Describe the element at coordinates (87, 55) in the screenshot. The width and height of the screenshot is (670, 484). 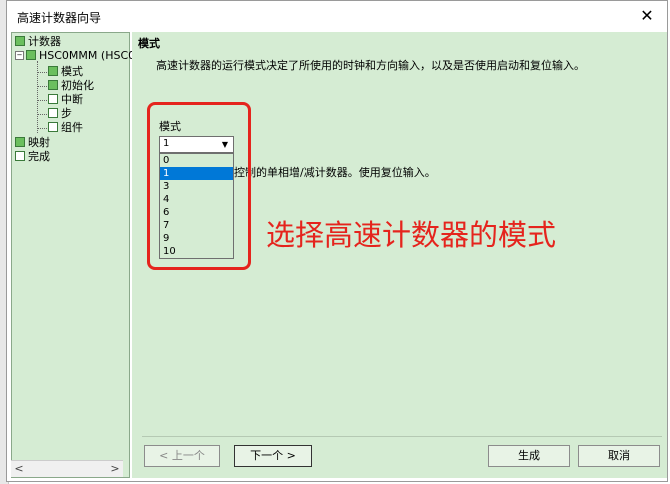
I see `tree-item-label: HSC0MMM (HSC0` at that location.